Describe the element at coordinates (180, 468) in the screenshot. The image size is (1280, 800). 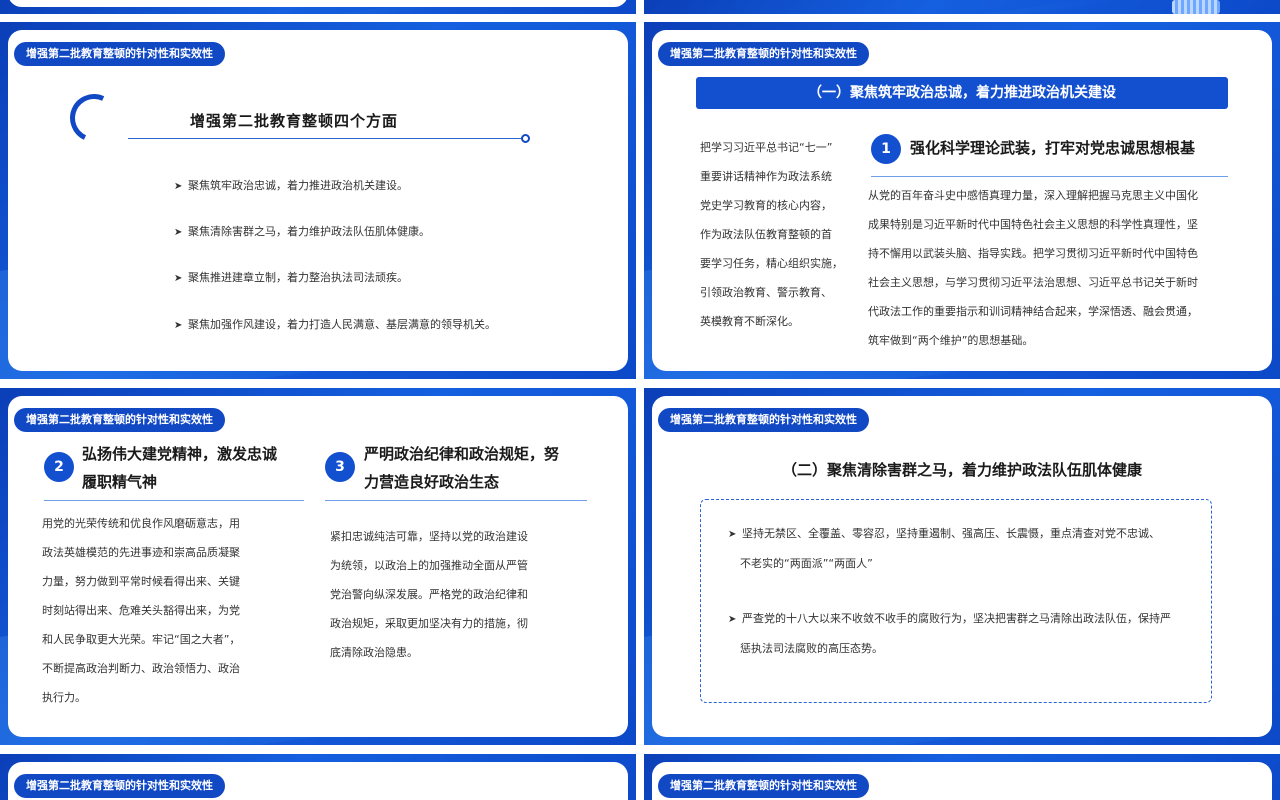
I see `point-heading: 弘扬伟大建党精神，激发忠诚 履职精气神` at that location.